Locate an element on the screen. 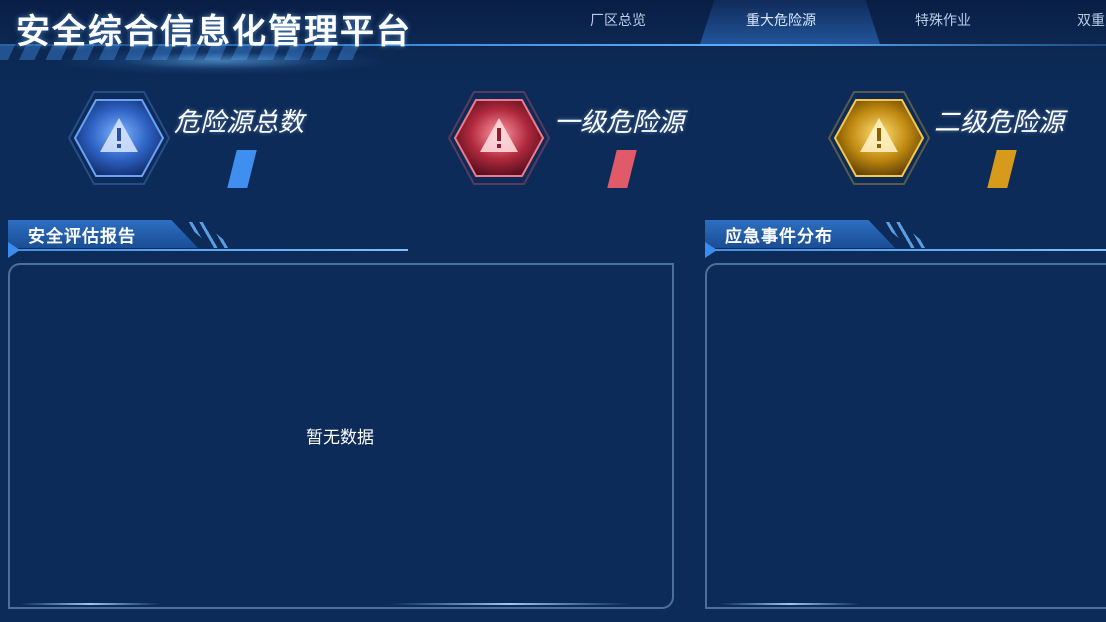  nav-item-dual: 双重 is located at coordinates (1091, 21).